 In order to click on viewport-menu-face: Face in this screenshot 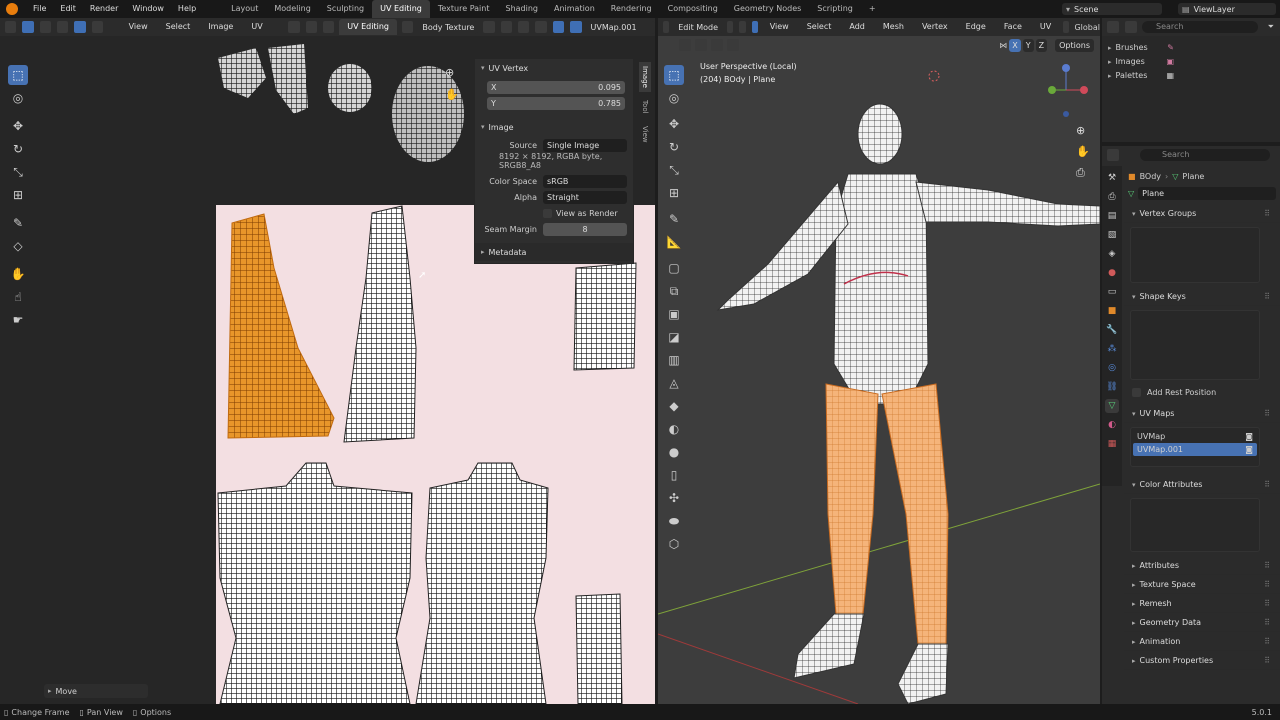, I will do `click(1013, 27)`.